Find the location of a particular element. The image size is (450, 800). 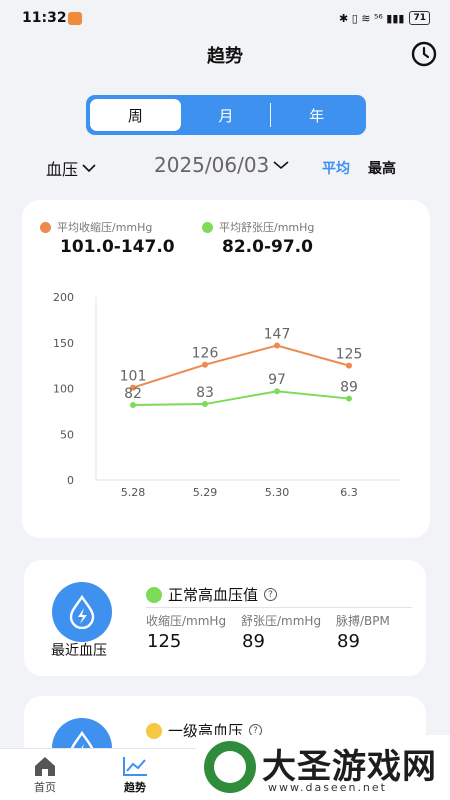

tab-year: 年 is located at coordinates (316, 115).